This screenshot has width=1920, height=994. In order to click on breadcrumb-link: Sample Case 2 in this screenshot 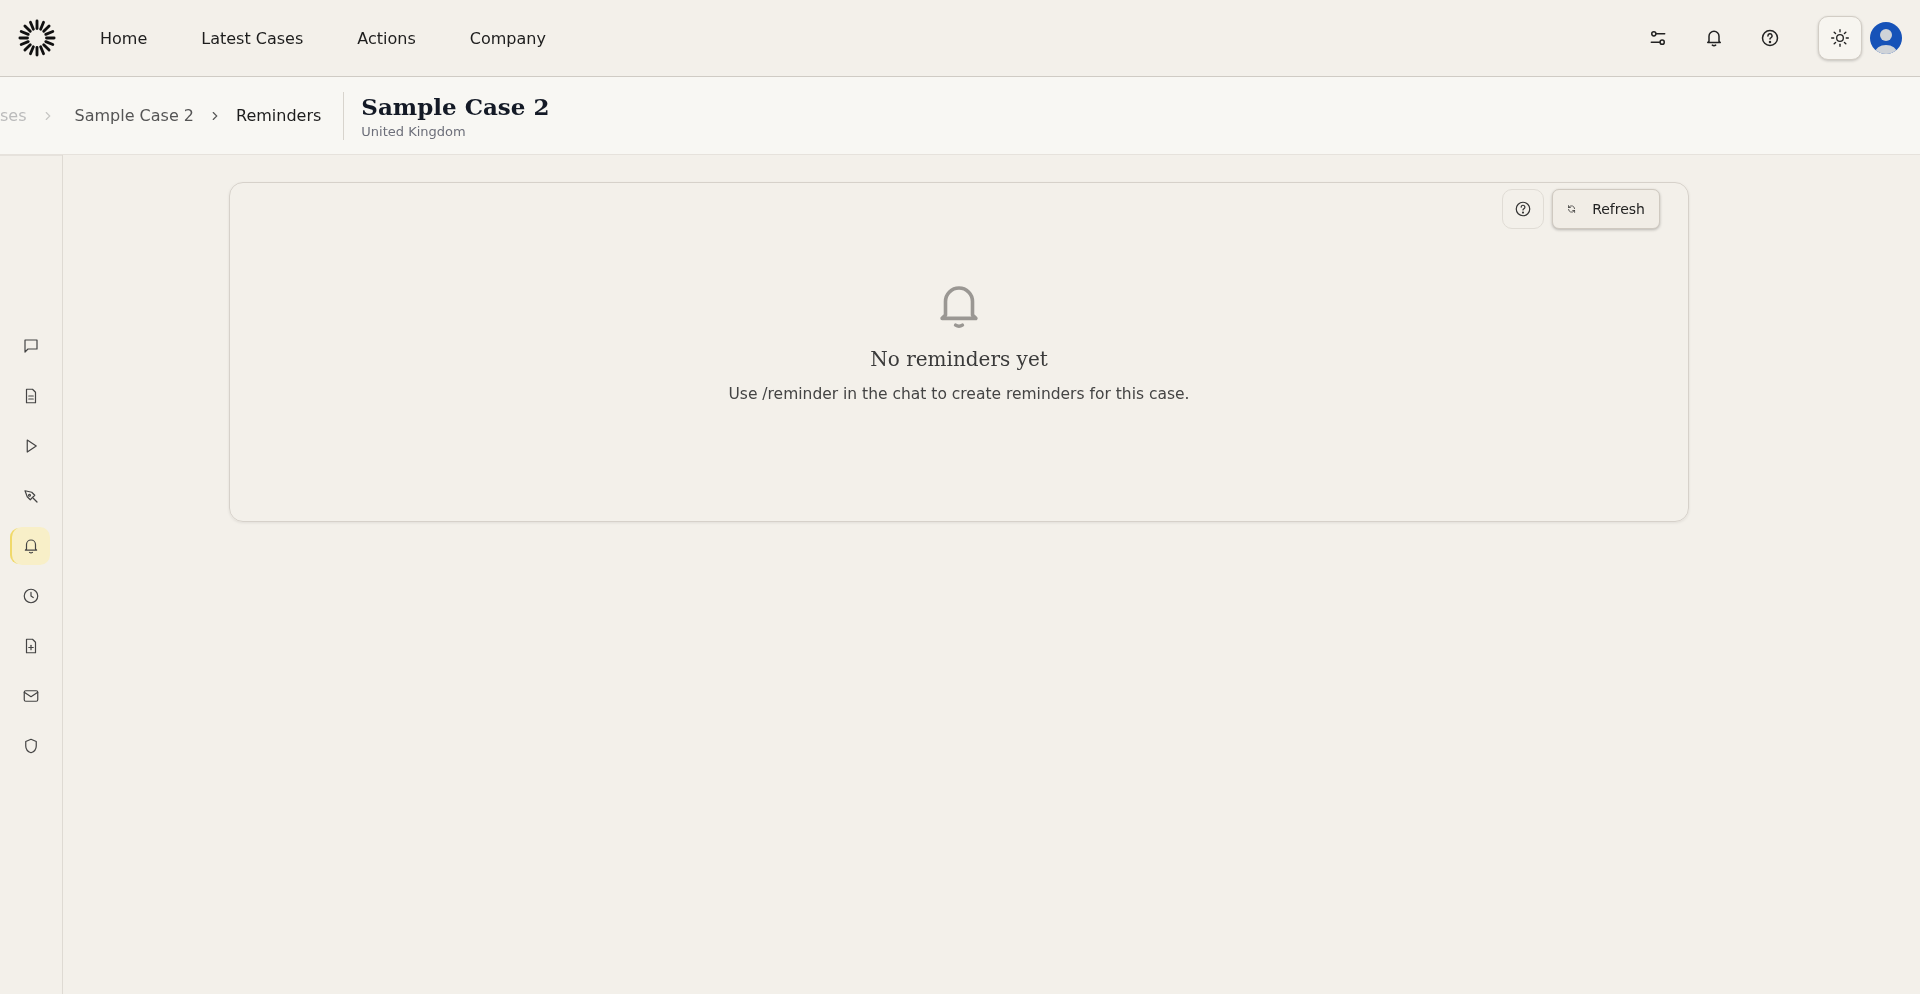, I will do `click(134, 115)`.